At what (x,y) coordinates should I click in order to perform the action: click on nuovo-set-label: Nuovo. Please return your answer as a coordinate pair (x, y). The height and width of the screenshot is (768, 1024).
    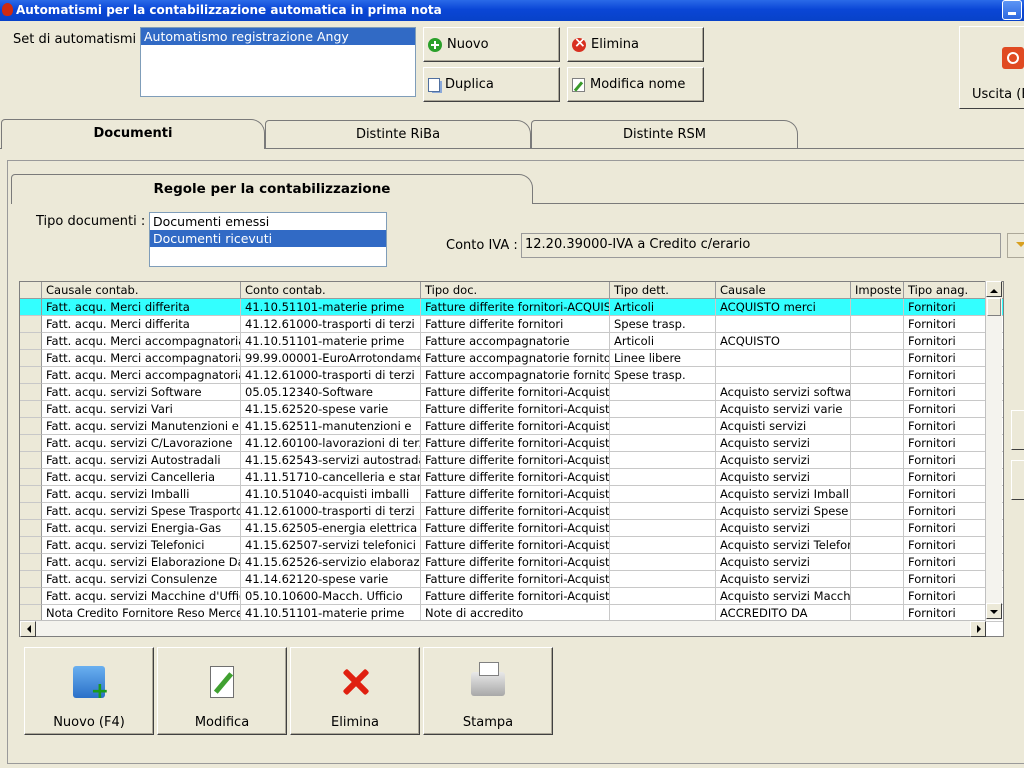
    Looking at the image, I should click on (468, 44).